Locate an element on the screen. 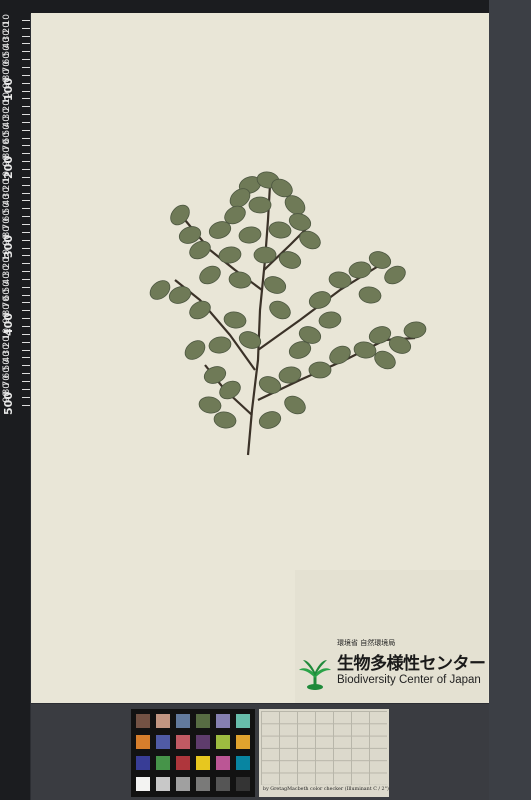  agency-text: 環境省 自然環境局 is located at coordinates (366, 643).